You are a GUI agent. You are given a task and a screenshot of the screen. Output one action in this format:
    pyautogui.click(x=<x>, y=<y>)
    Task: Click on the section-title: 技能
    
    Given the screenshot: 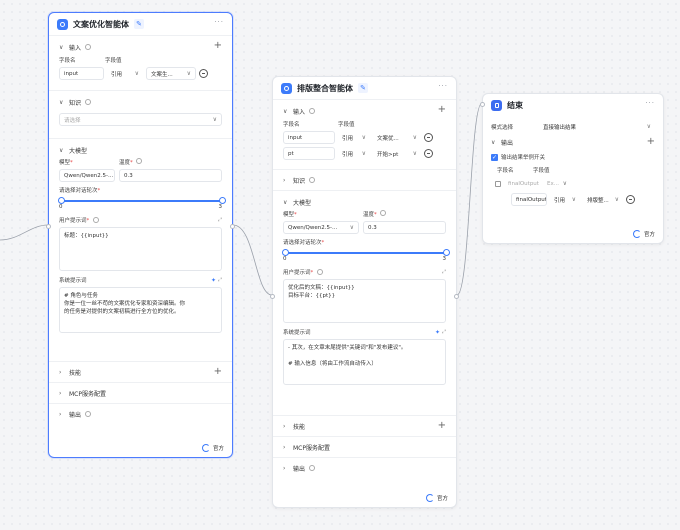 What is the action you would take?
    pyautogui.click(x=75, y=373)
    